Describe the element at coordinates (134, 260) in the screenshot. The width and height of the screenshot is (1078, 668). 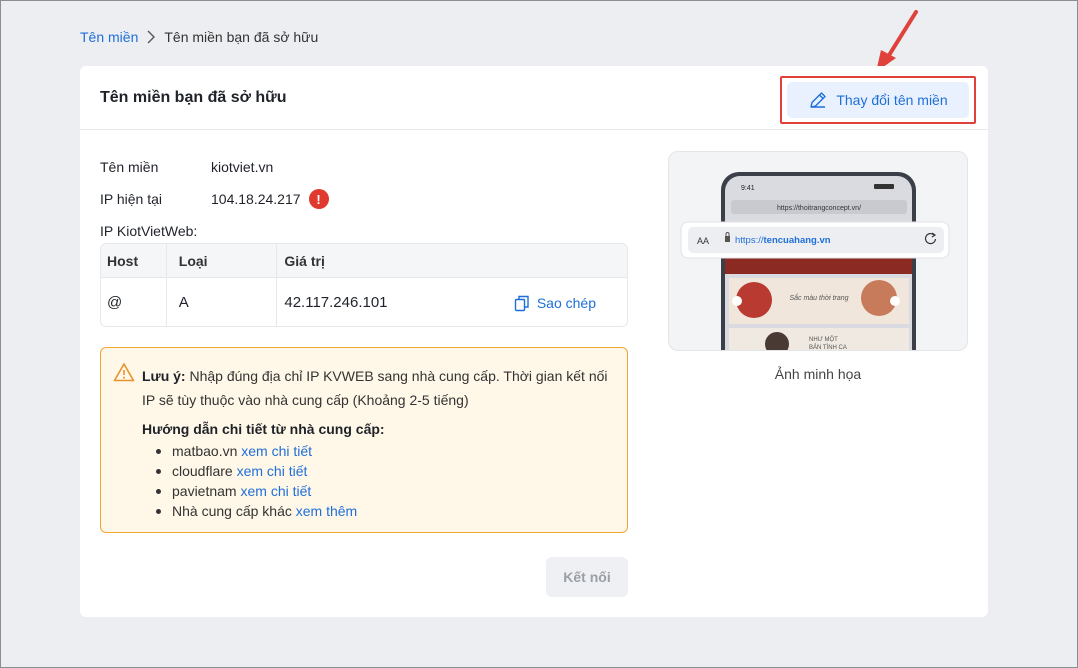
I see `table-header-cell: Host` at that location.